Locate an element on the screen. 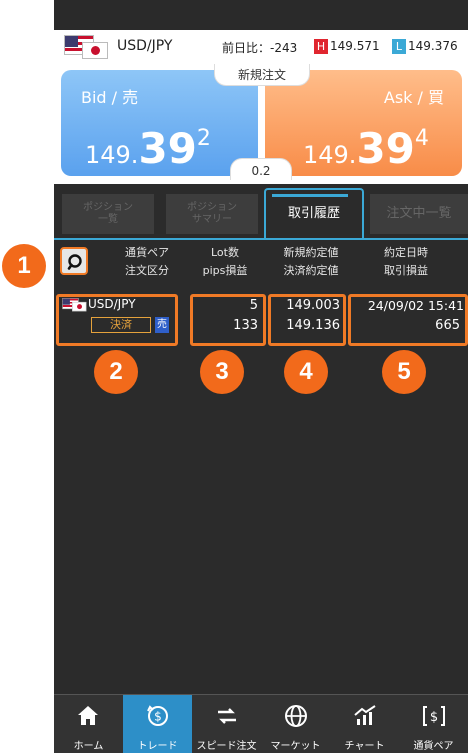 Image resolution: width=468 pixels, height=753 pixels. prev-day-label: 前日比： is located at coordinates (246, 48).